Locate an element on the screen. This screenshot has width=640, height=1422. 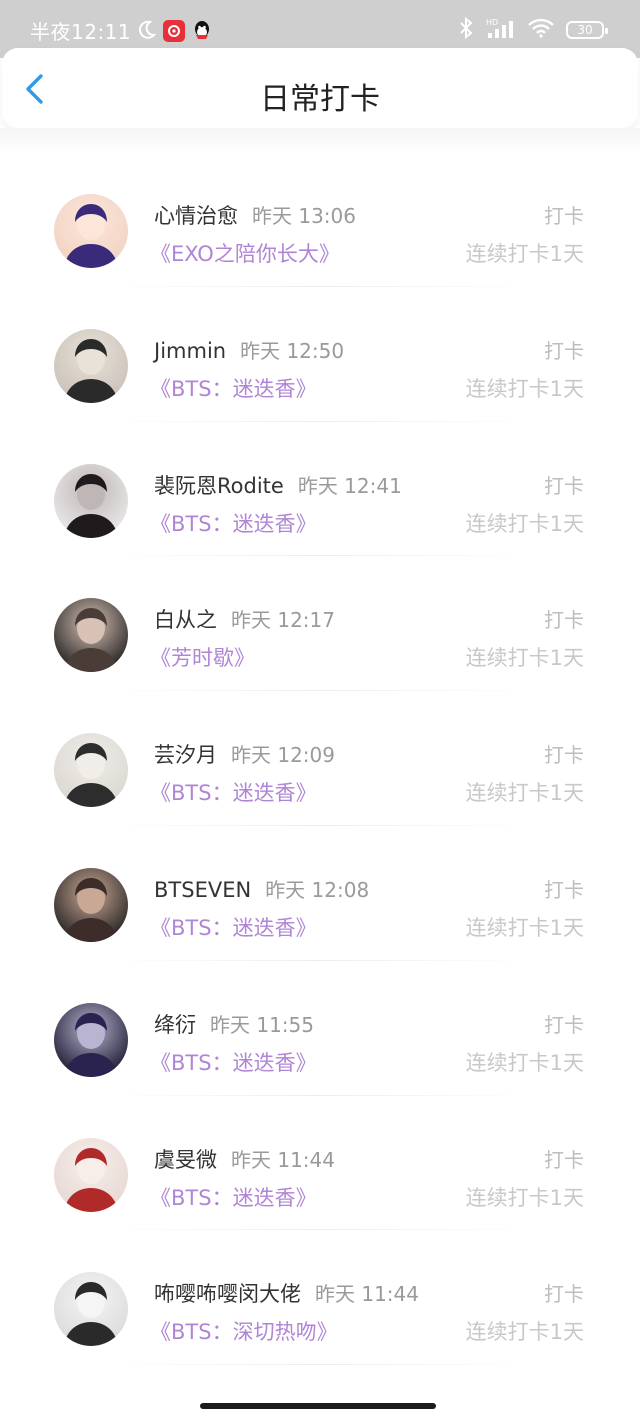
list-item: 虞旻微 昨天 11:44 打卡 《BTS：迷迭香》 连续打卡1天 is located at coordinates (320, 1163).